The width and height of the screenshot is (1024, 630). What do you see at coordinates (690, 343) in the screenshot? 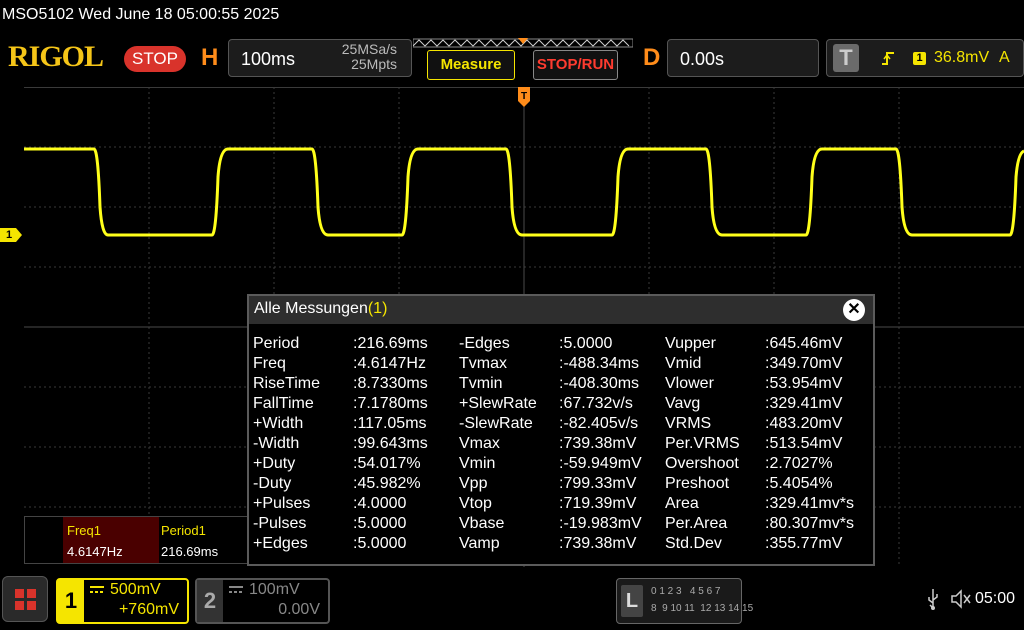
I see `measurement-name: Vupper` at bounding box center [690, 343].